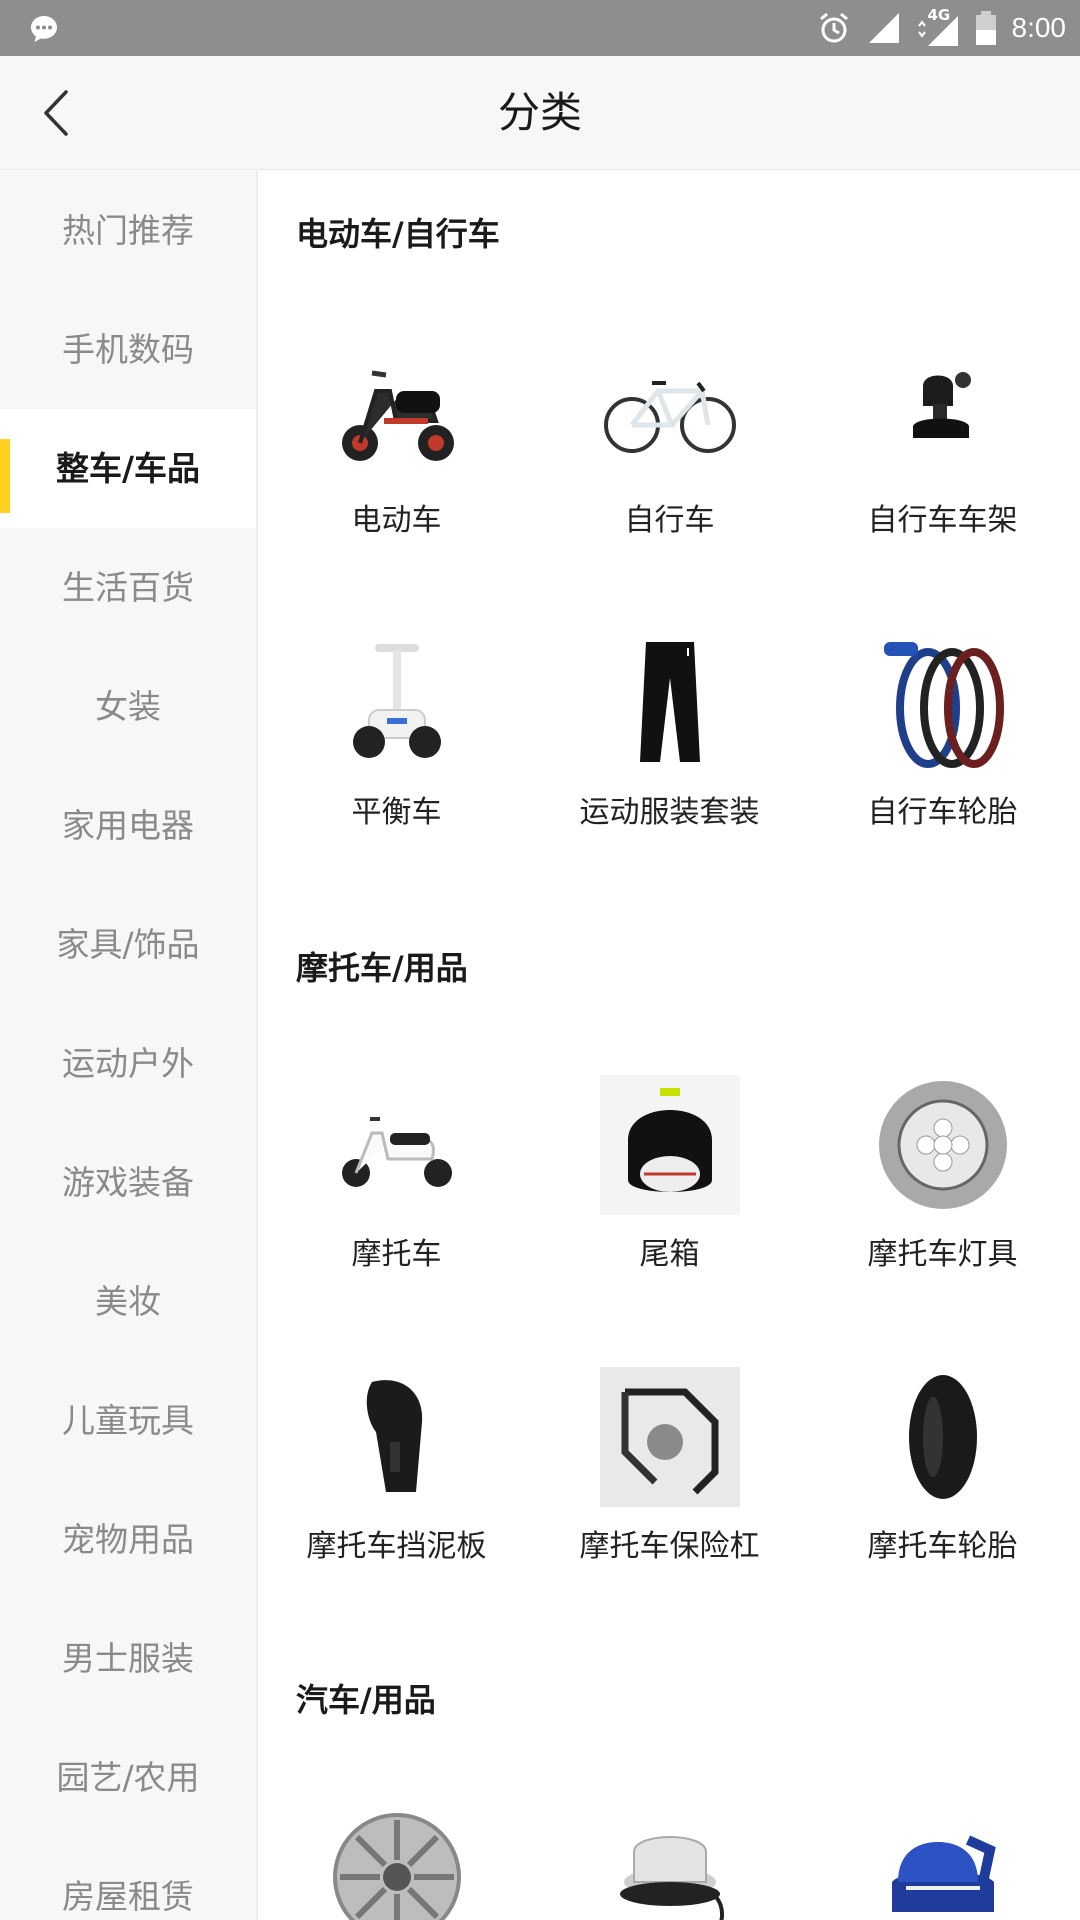  What do you see at coordinates (128, 1182) in the screenshot?
I see `sidebar-item-games: 游戏装备` at bounding box center [128, 1182].